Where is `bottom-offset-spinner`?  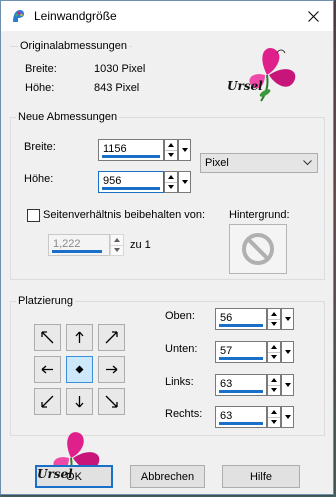
bottom-offset-spinner is located at coordinates (274, 352).